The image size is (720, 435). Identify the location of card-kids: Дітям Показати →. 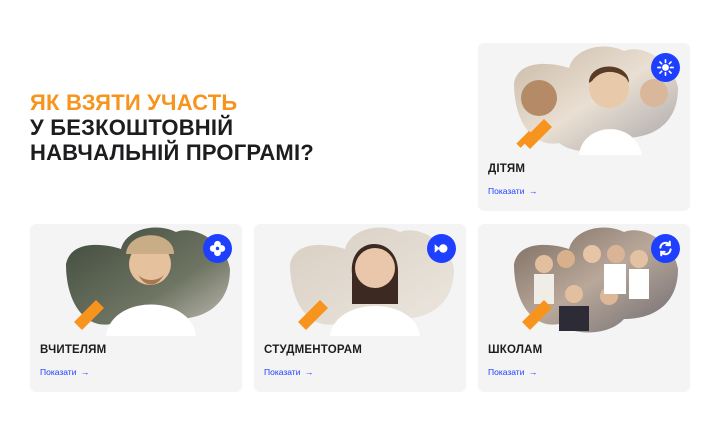
(584, 127).